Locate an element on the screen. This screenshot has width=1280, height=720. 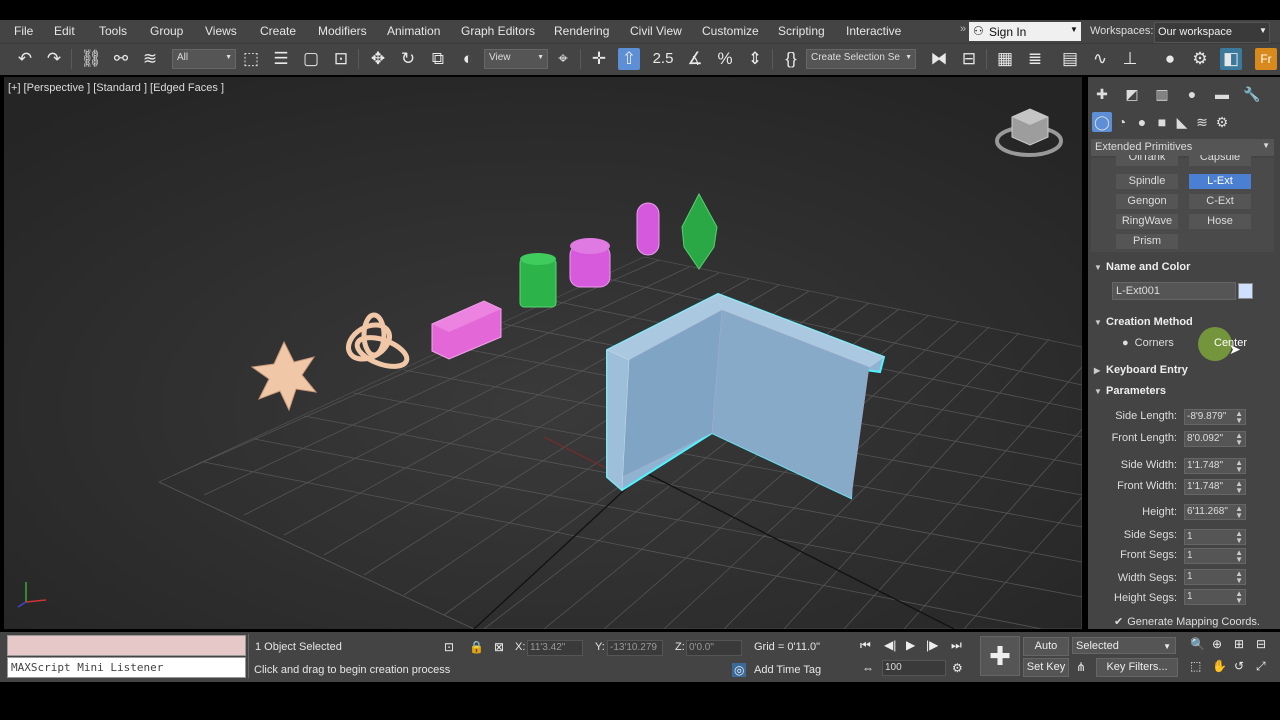
maximize-viewport-icon: ⤢ is located at coordinates (1261, 666).